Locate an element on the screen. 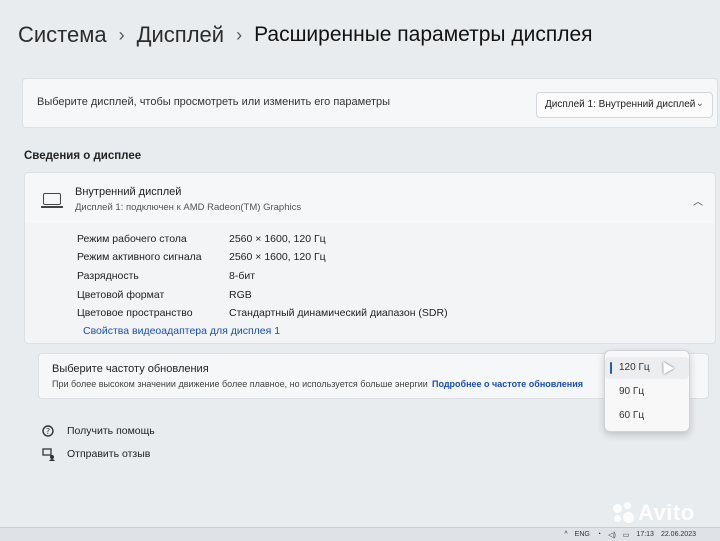 The width and height of the screenshot is (720, 541). chevron-up-icon: ^ is located at coordinates (565, 534).